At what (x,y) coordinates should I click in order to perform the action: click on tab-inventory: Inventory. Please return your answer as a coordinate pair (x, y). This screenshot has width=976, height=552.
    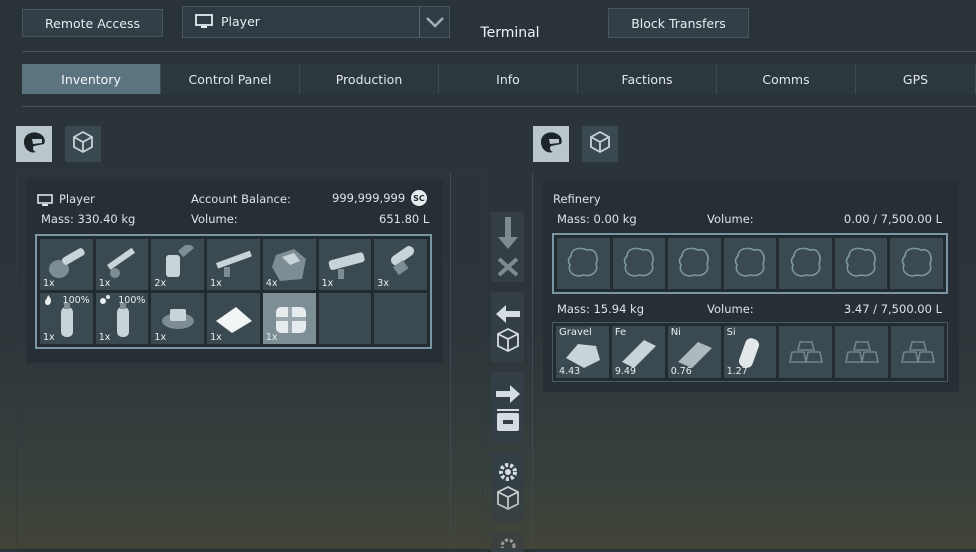
    Looking at the image, I should click on (91, 79).